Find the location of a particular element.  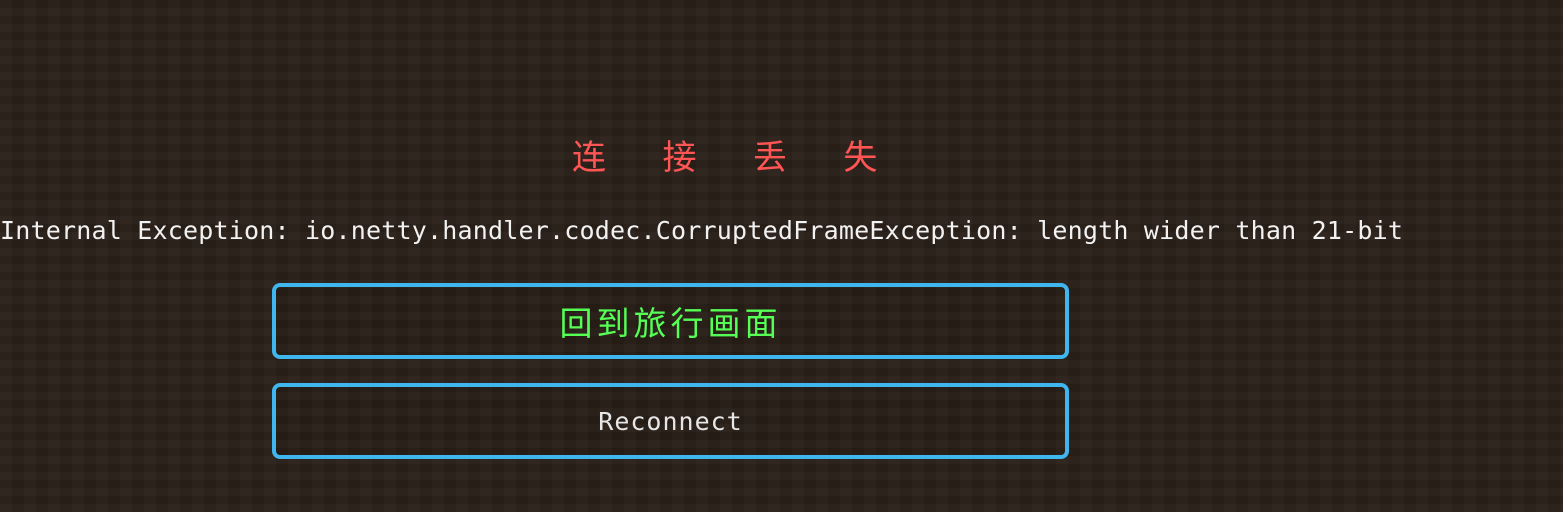

screen-title: 连 接 丢 失 is located at coordinates (734, 158).